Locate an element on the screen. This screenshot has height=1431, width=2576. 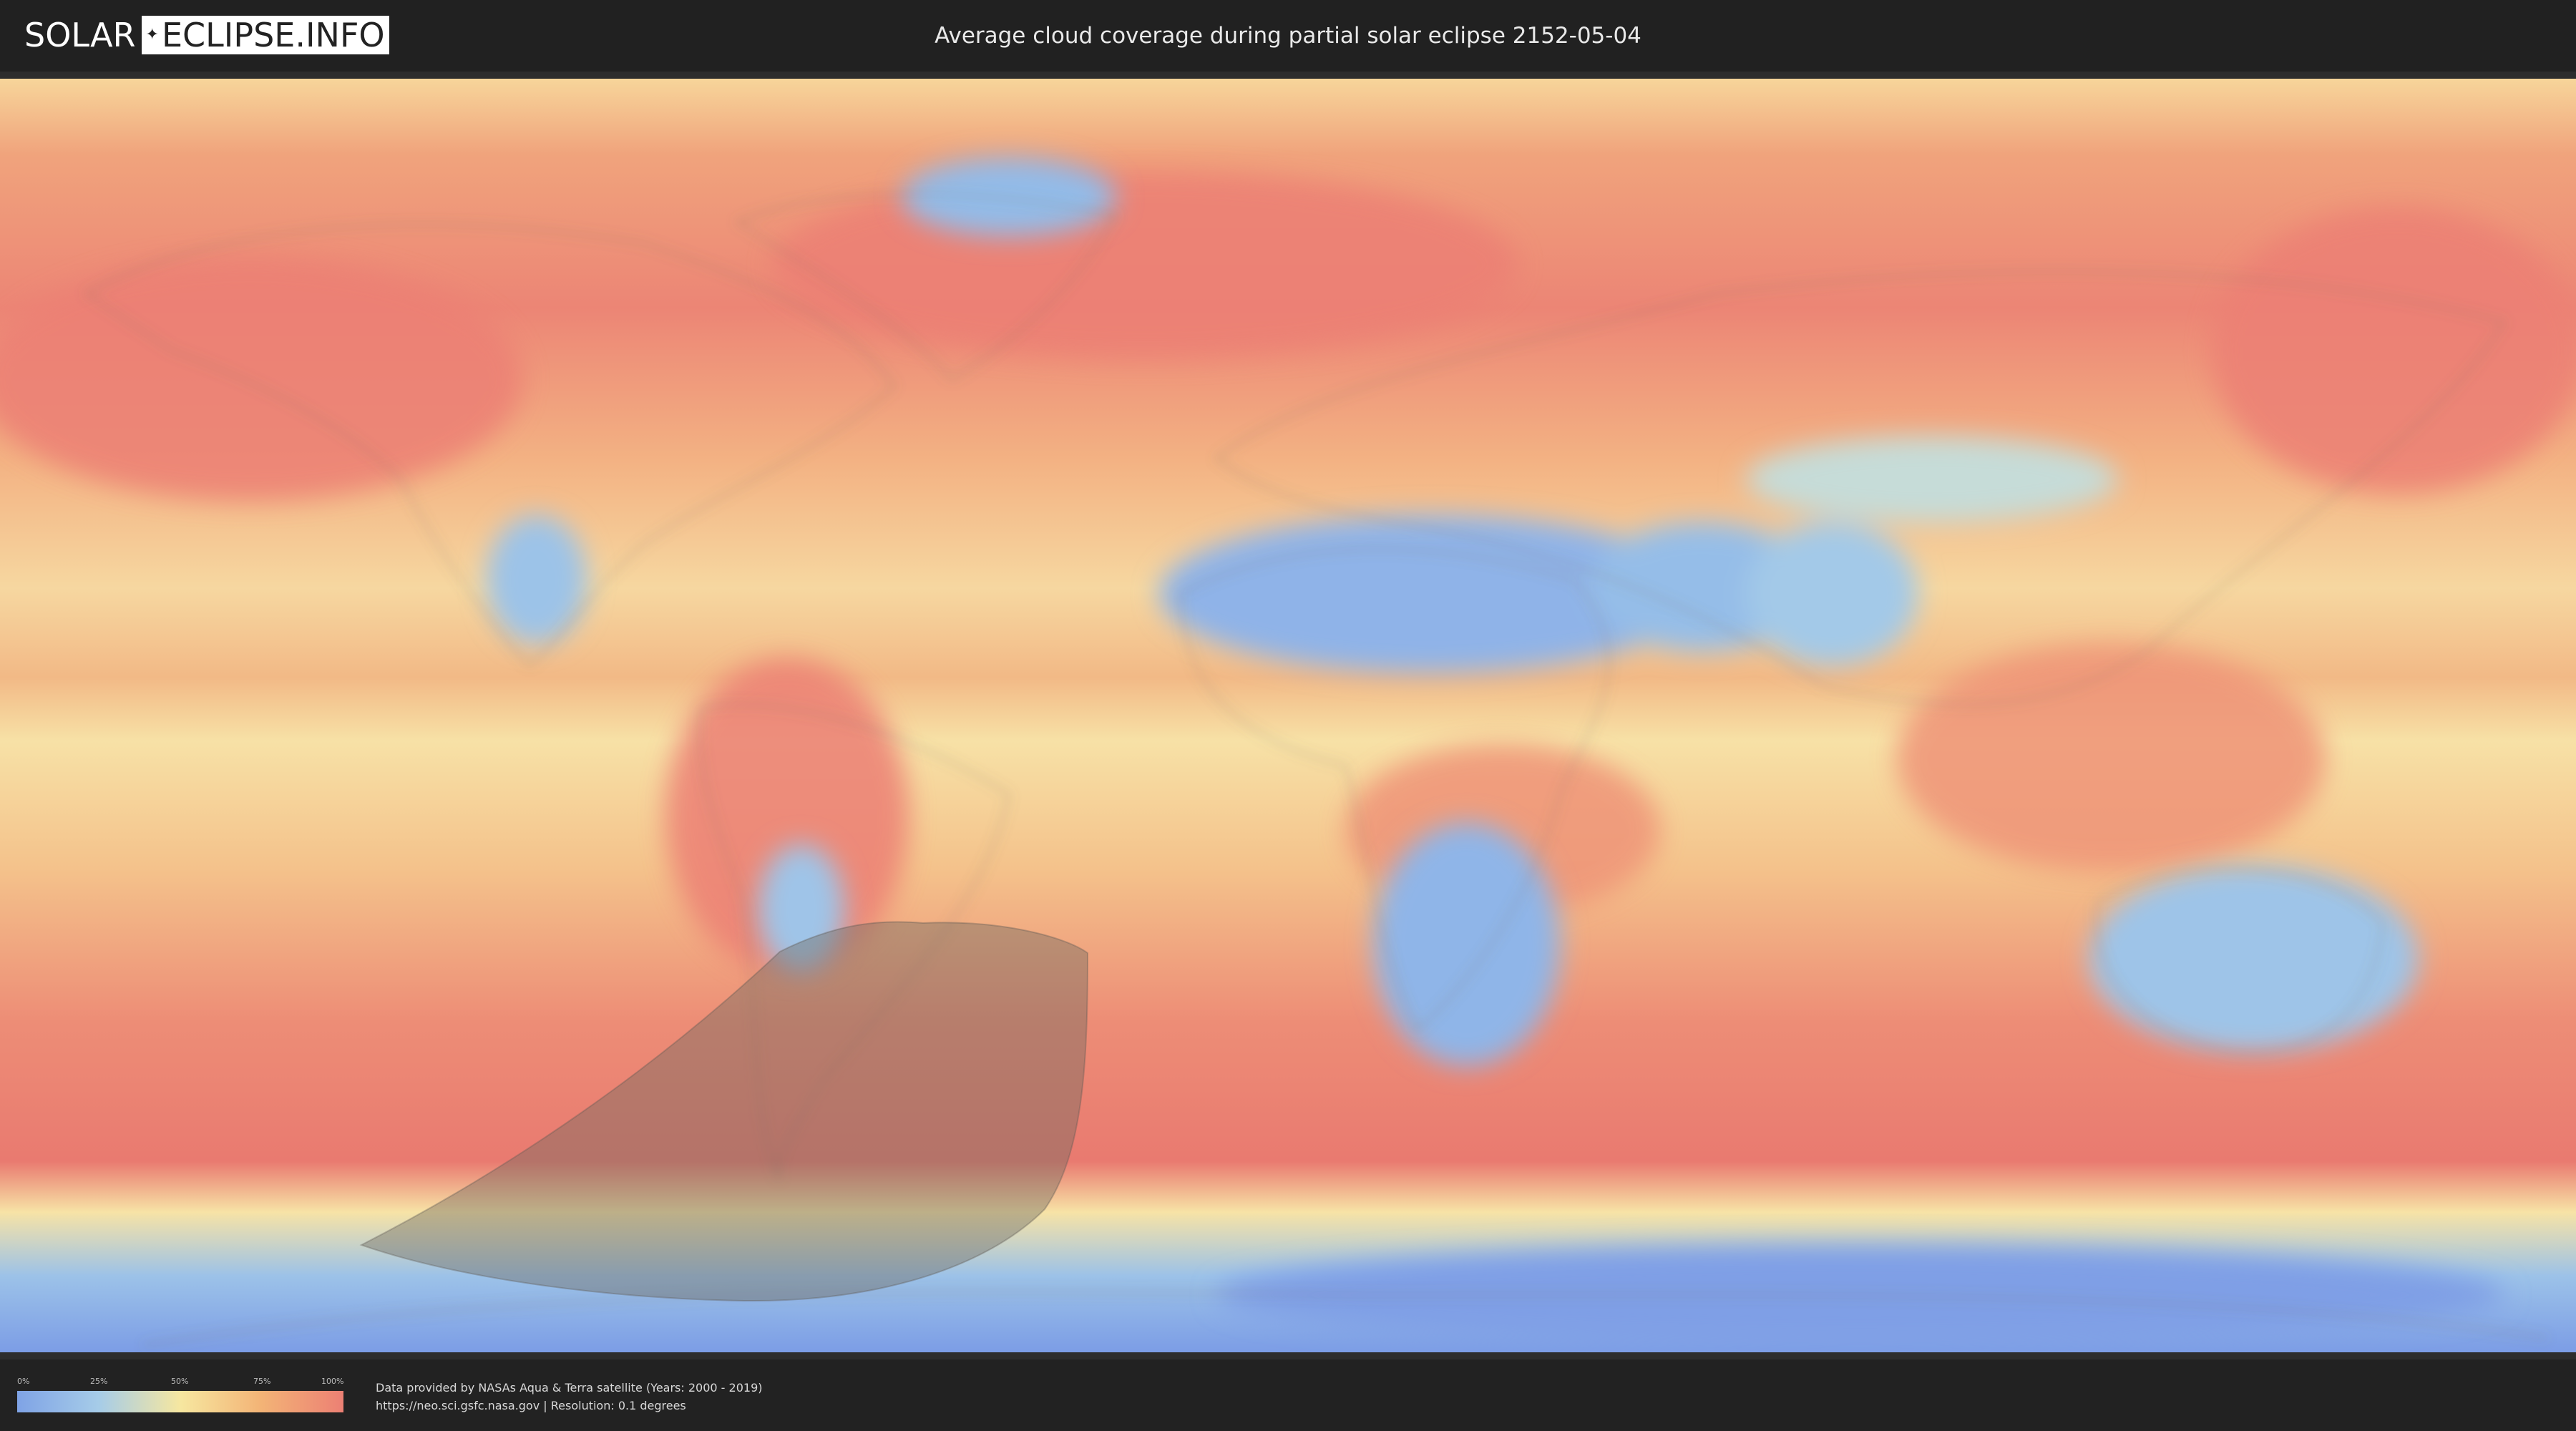
logo-text-eclipse-info: ✦ ECLIPSE.INFO is located at coordinates (265, 35).